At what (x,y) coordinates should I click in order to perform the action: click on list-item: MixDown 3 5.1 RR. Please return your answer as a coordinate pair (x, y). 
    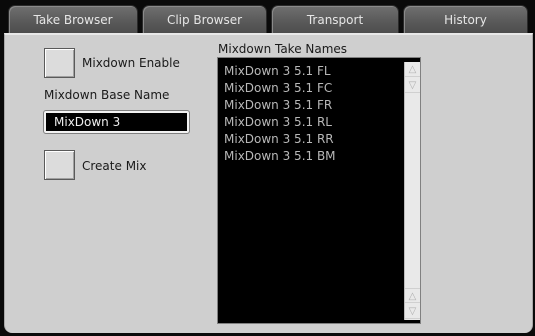
    Looking at the image, I should click on (279, 139).